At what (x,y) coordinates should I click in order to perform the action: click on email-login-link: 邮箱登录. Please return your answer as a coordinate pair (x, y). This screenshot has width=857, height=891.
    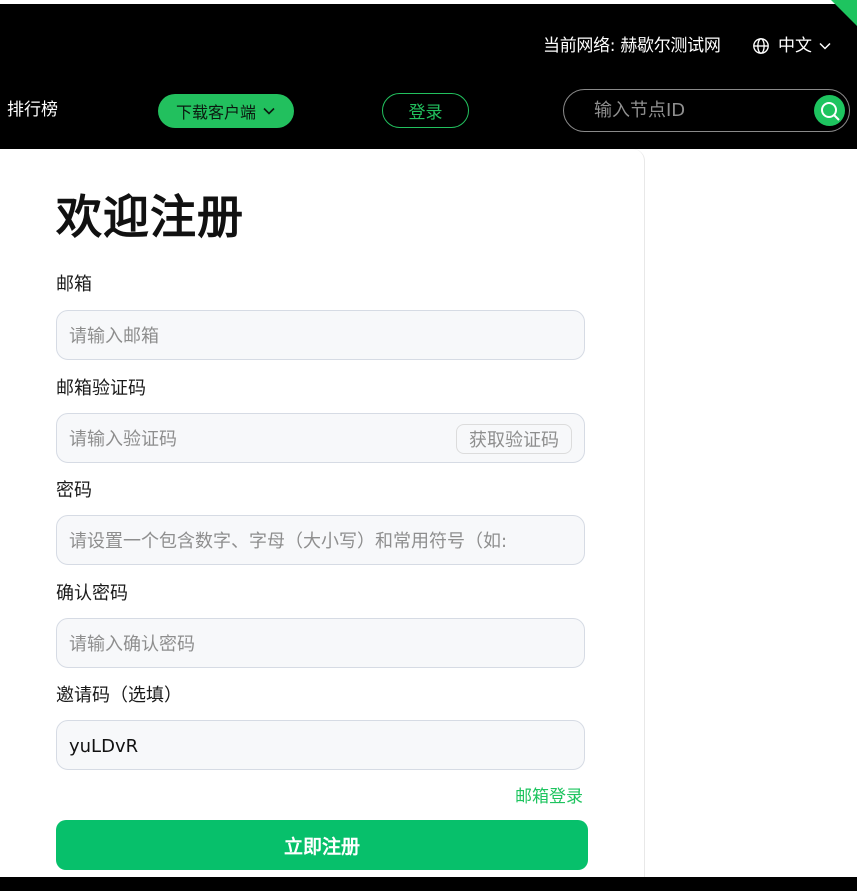
    Looking at the image, I should click on (549, 797).